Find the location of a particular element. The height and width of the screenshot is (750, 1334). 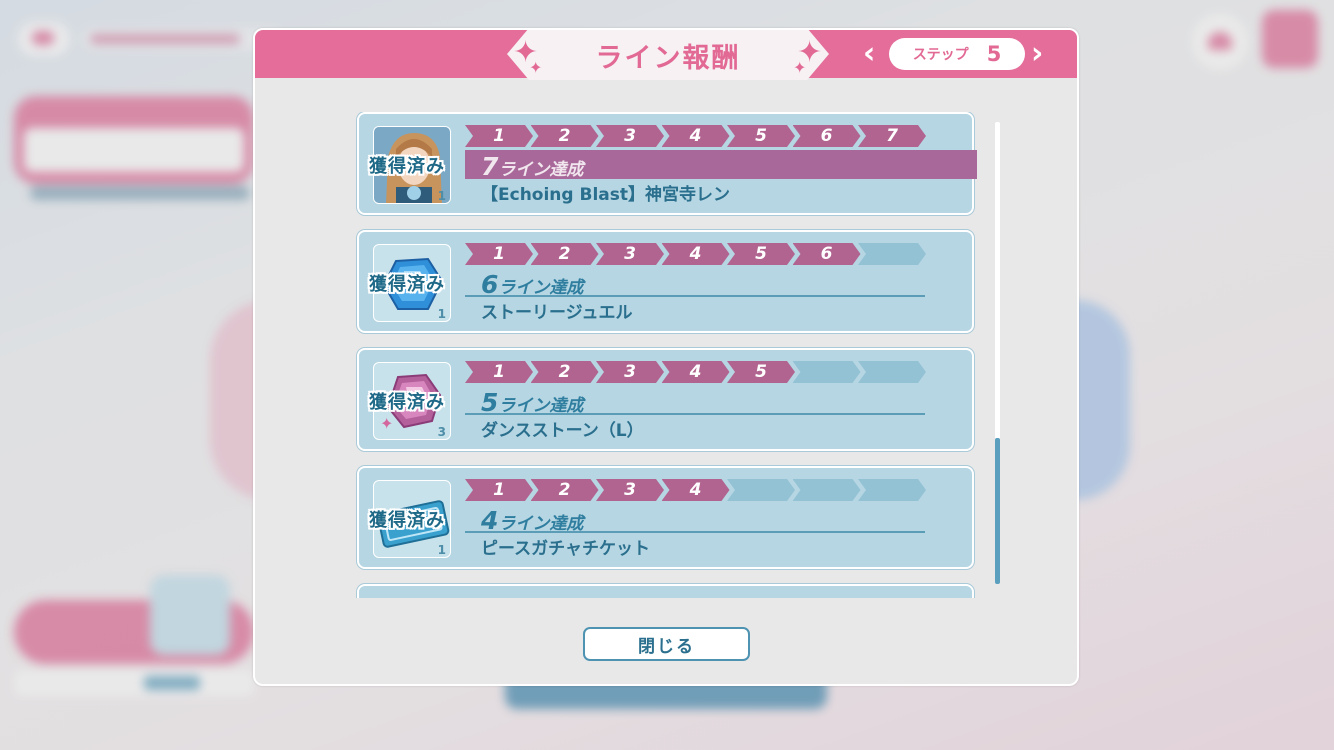

achievement-label: 5ライン達成 is located at coordinates (532, 402).